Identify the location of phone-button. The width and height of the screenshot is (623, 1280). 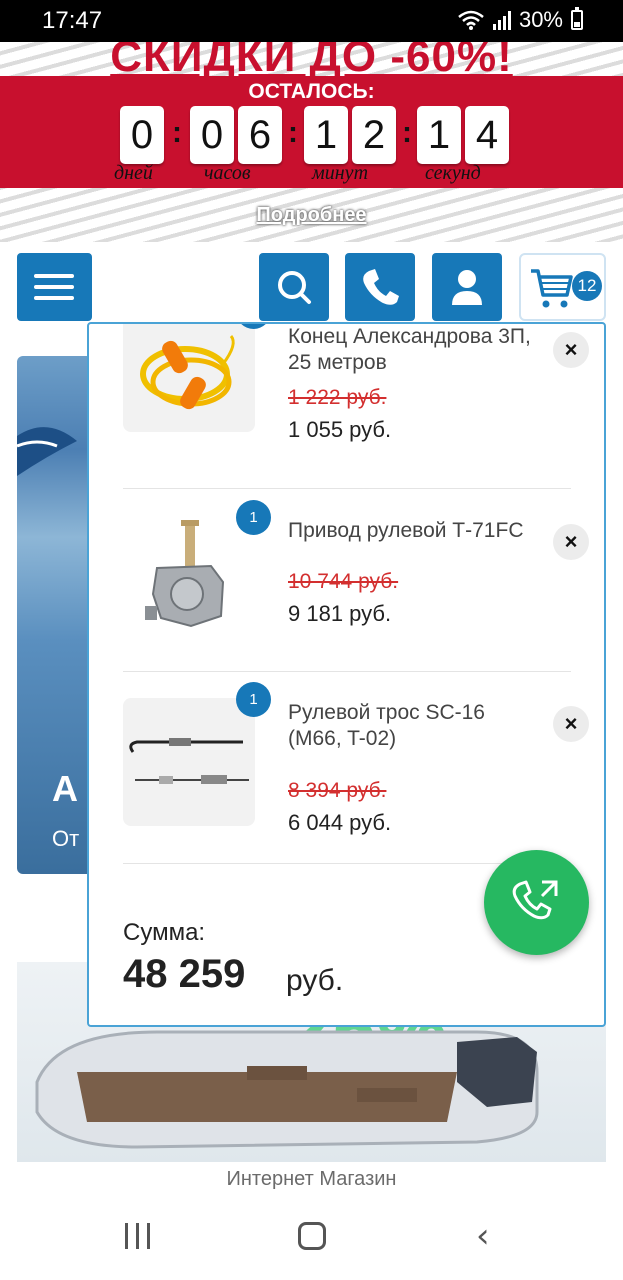
(380, 287).